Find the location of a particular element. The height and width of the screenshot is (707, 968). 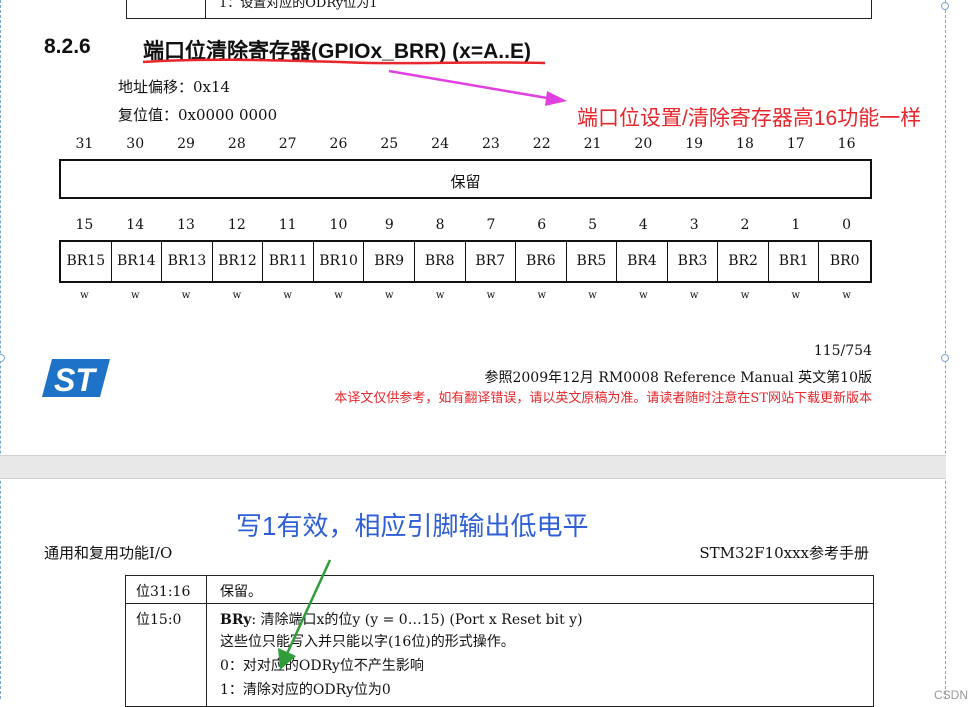

bit-number: 20 is located at coordinates (643, 144).